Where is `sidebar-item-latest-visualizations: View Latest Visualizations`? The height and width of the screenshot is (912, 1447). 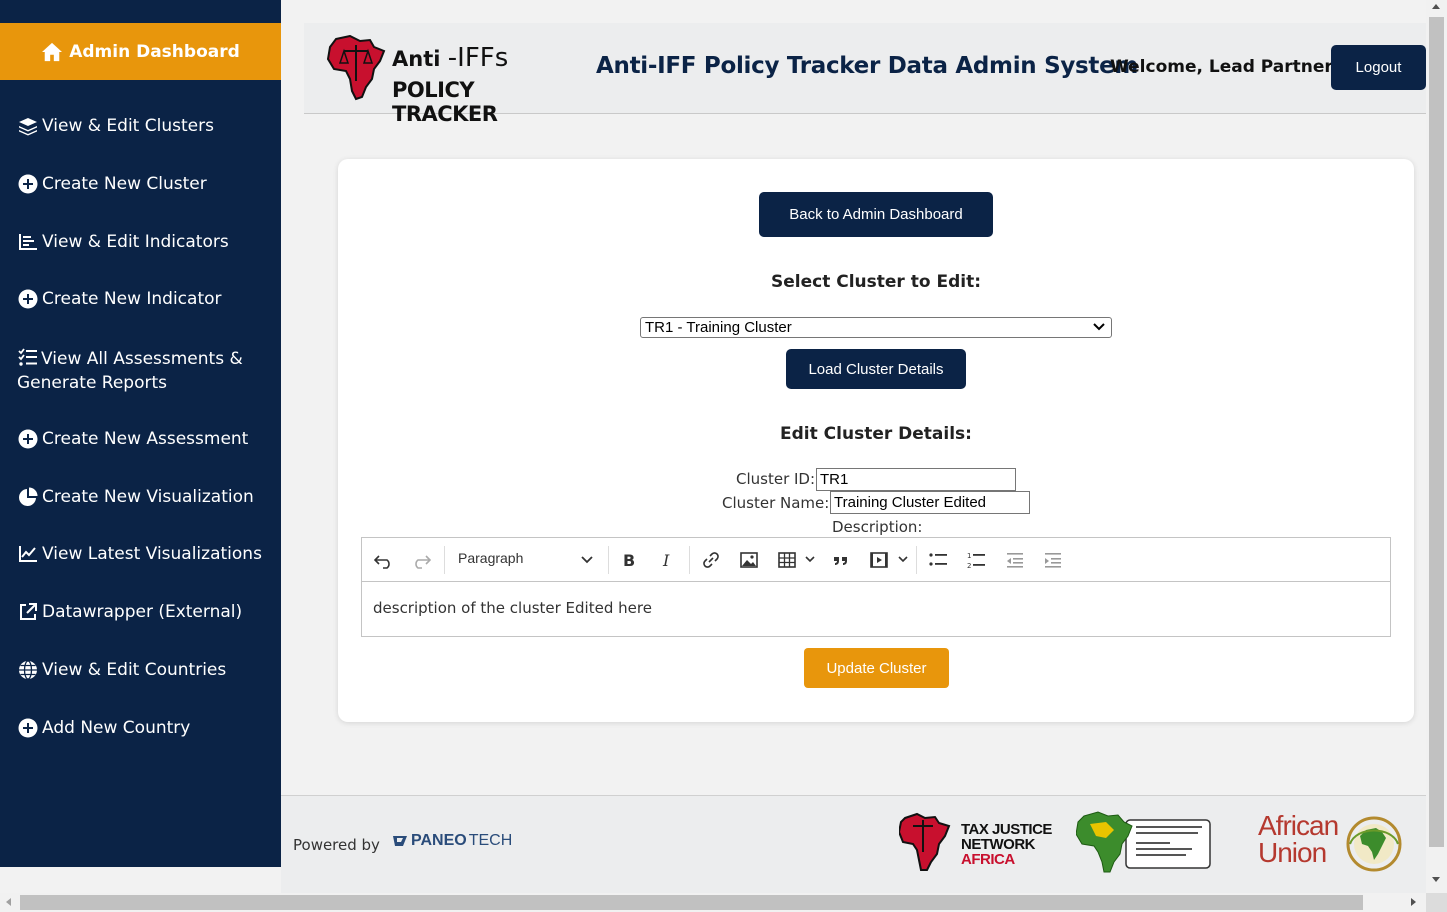 sidebar-item-latest-visualizations: View Latest Visualizations is located at coordinates (142, 554).